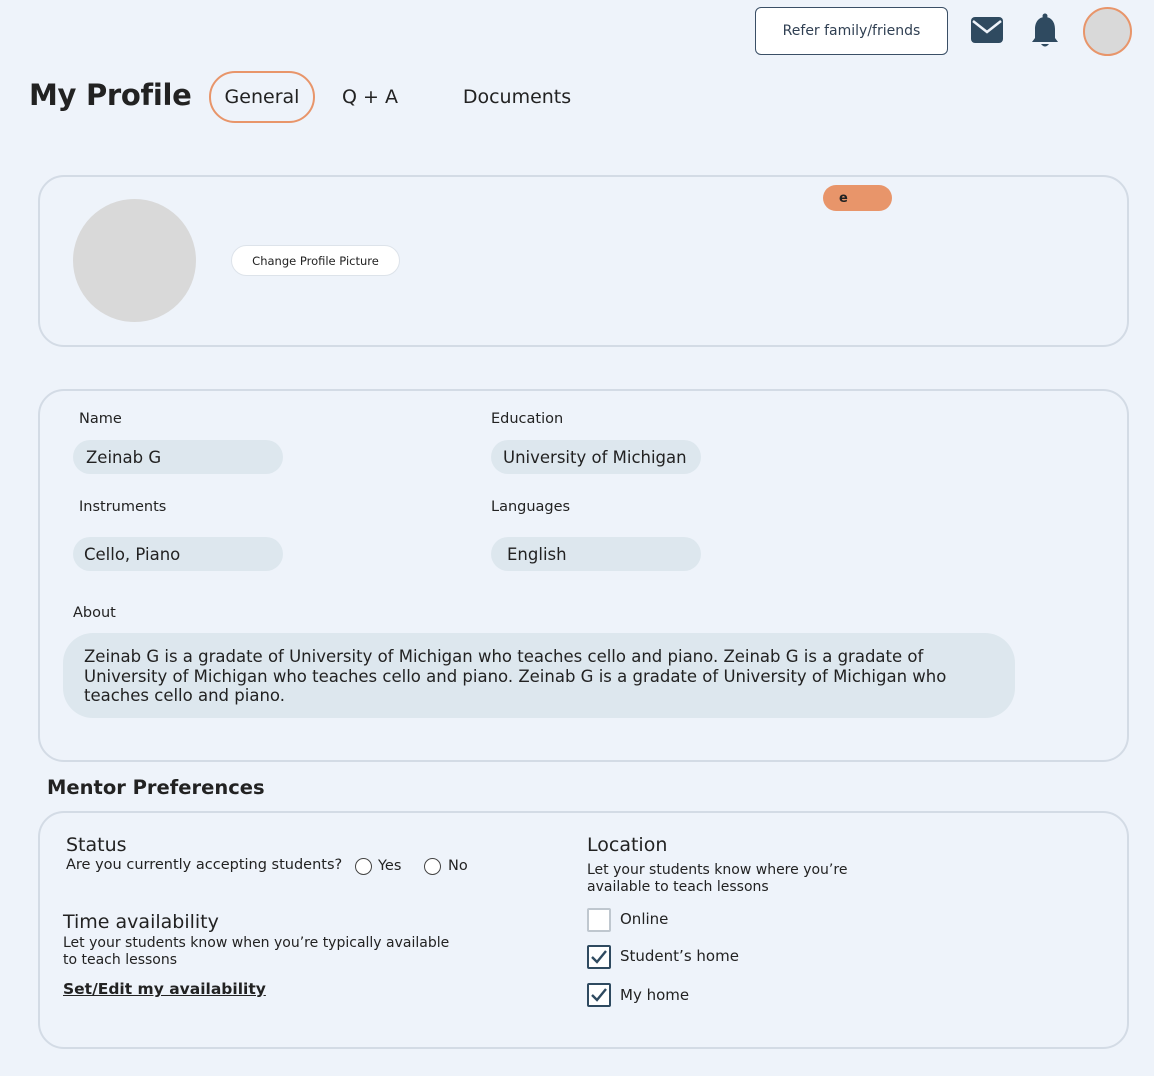  What do you see at coordinates (857, 198) in the screenshot?
I see `edit-badge: e` at bounding box center [857, 198].